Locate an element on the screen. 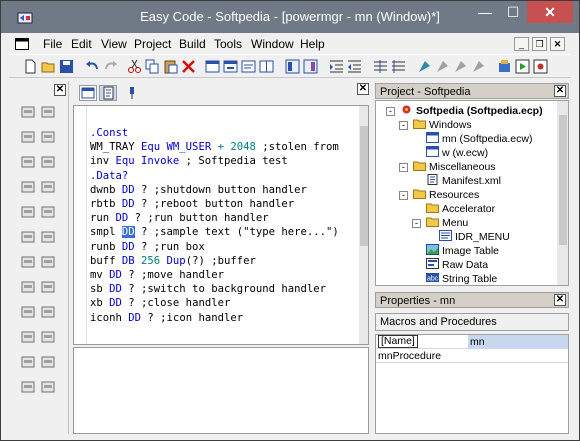 This screenshot has height=441, width=580. dialog-view-icon is located at coordinates (230, 66).